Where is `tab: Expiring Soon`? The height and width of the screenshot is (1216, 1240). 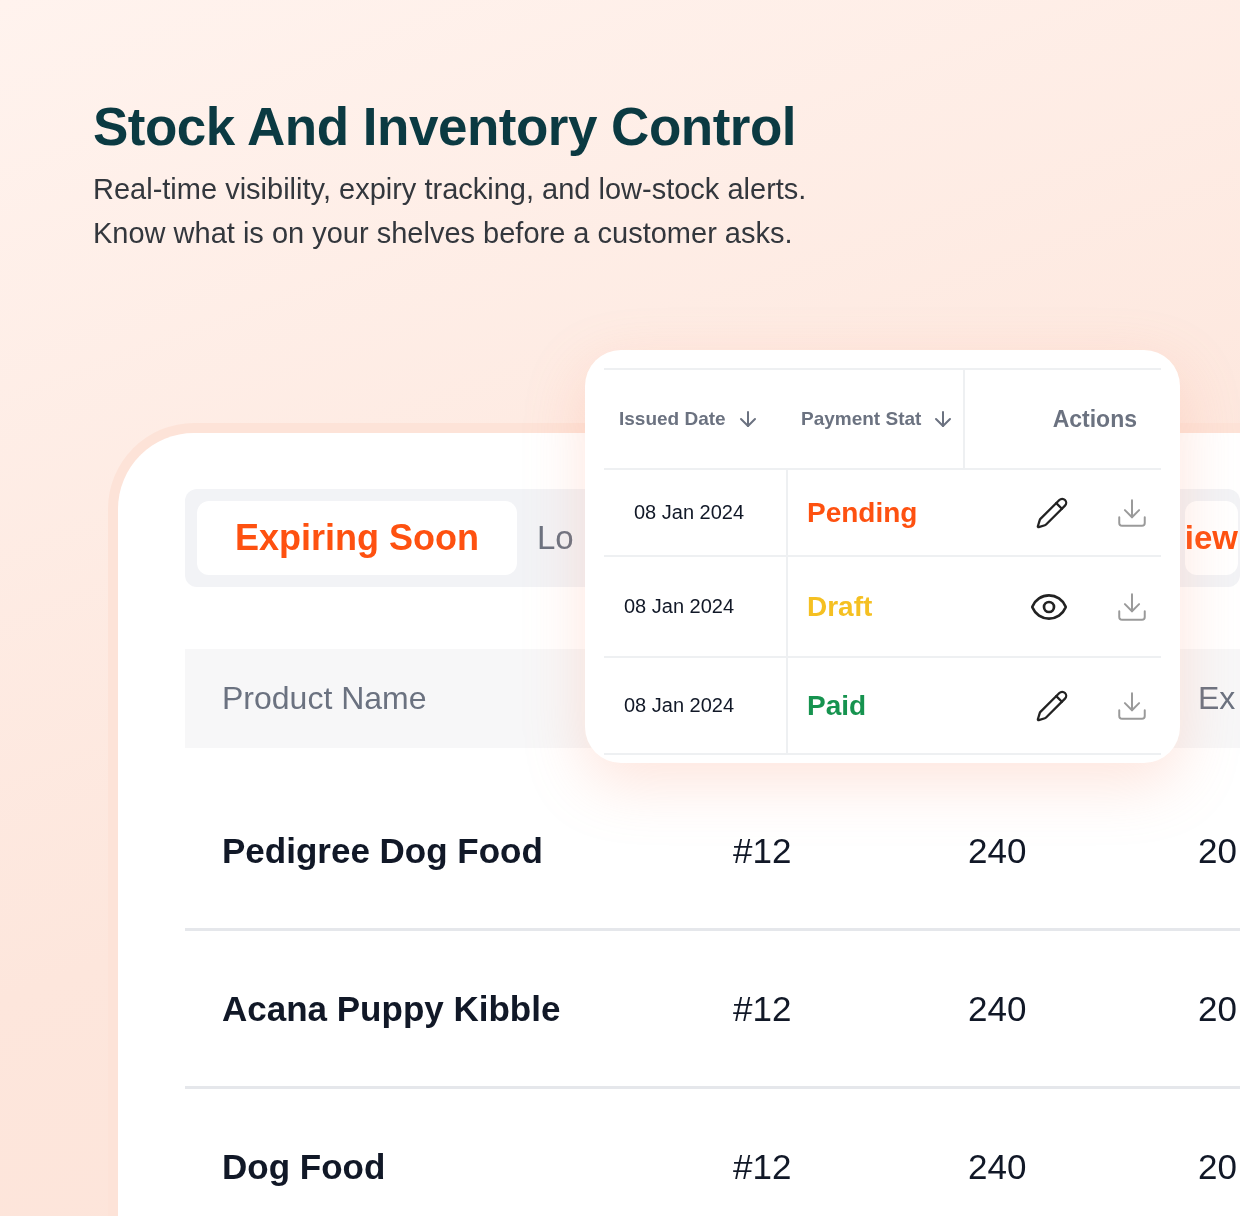 tab: Expiring Soon is located at coordinates (357, 538).